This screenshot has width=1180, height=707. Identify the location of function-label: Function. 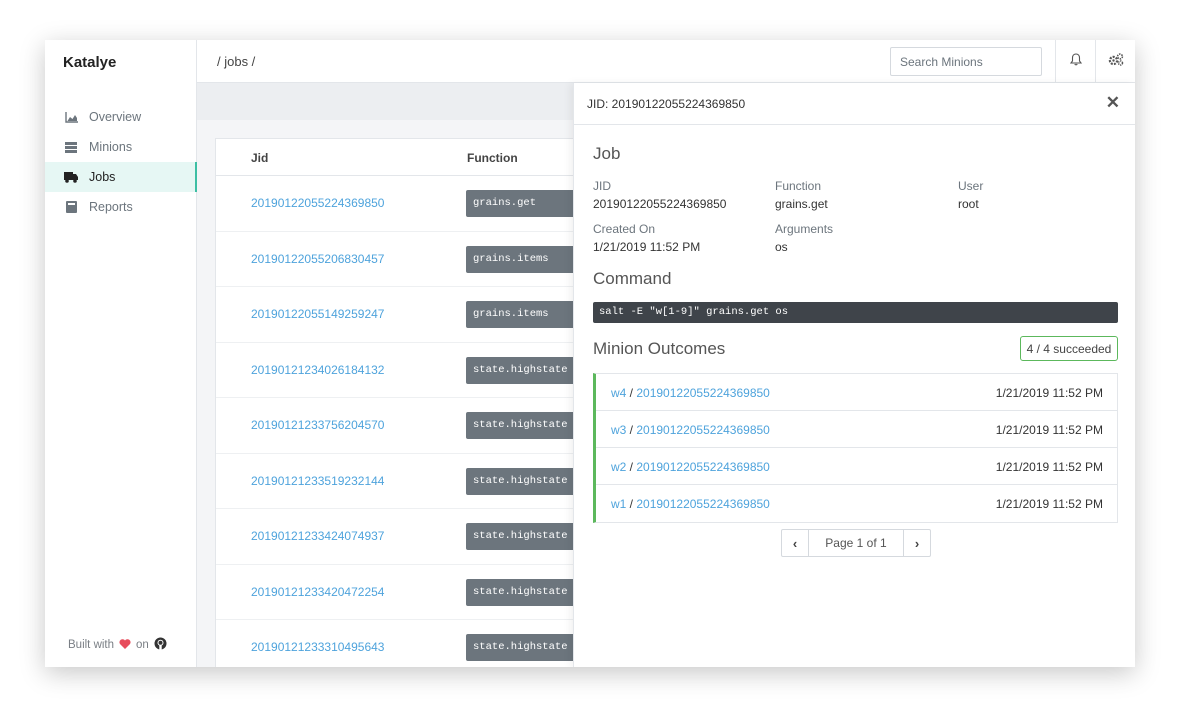
(798, 186).